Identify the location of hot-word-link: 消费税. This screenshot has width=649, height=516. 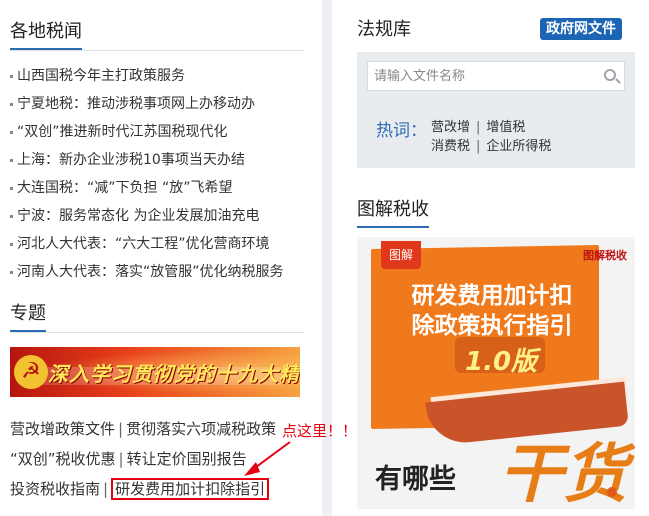
(450, 146).